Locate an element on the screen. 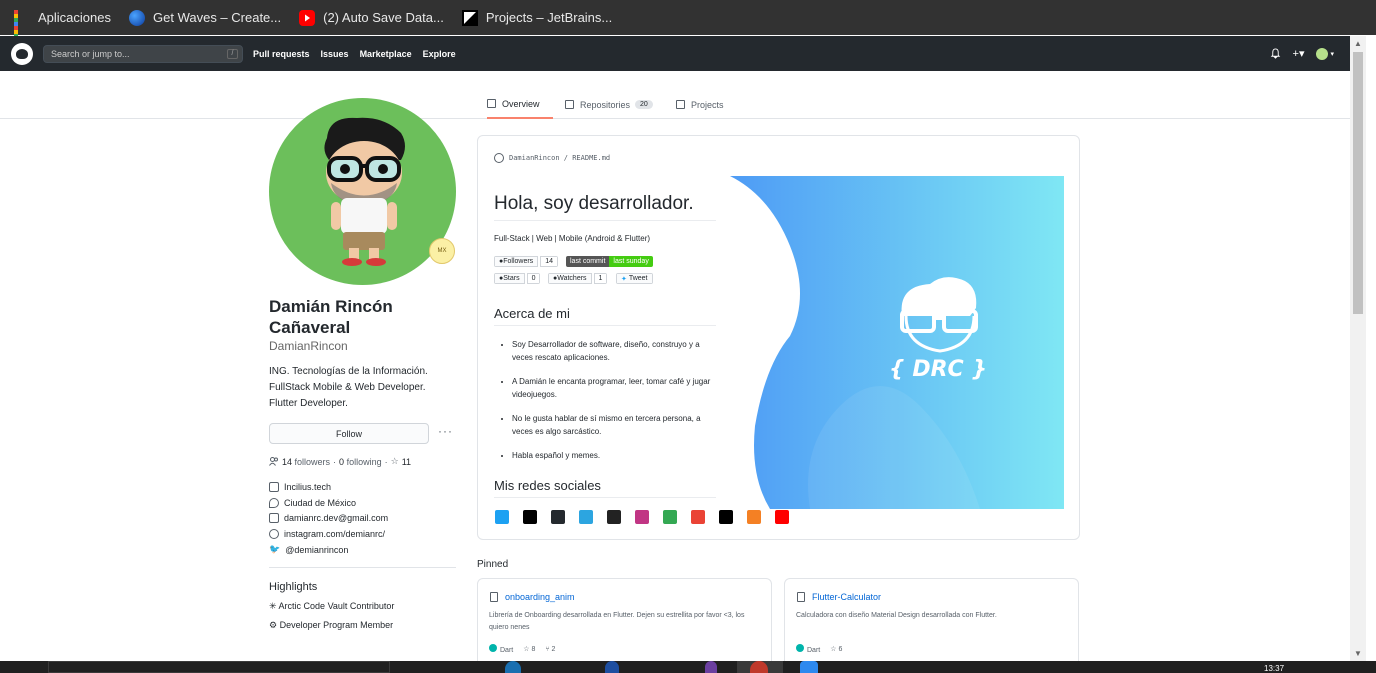  profile-full-name: Damián Rincón Cañaveral is located at coordinates (331, 317).